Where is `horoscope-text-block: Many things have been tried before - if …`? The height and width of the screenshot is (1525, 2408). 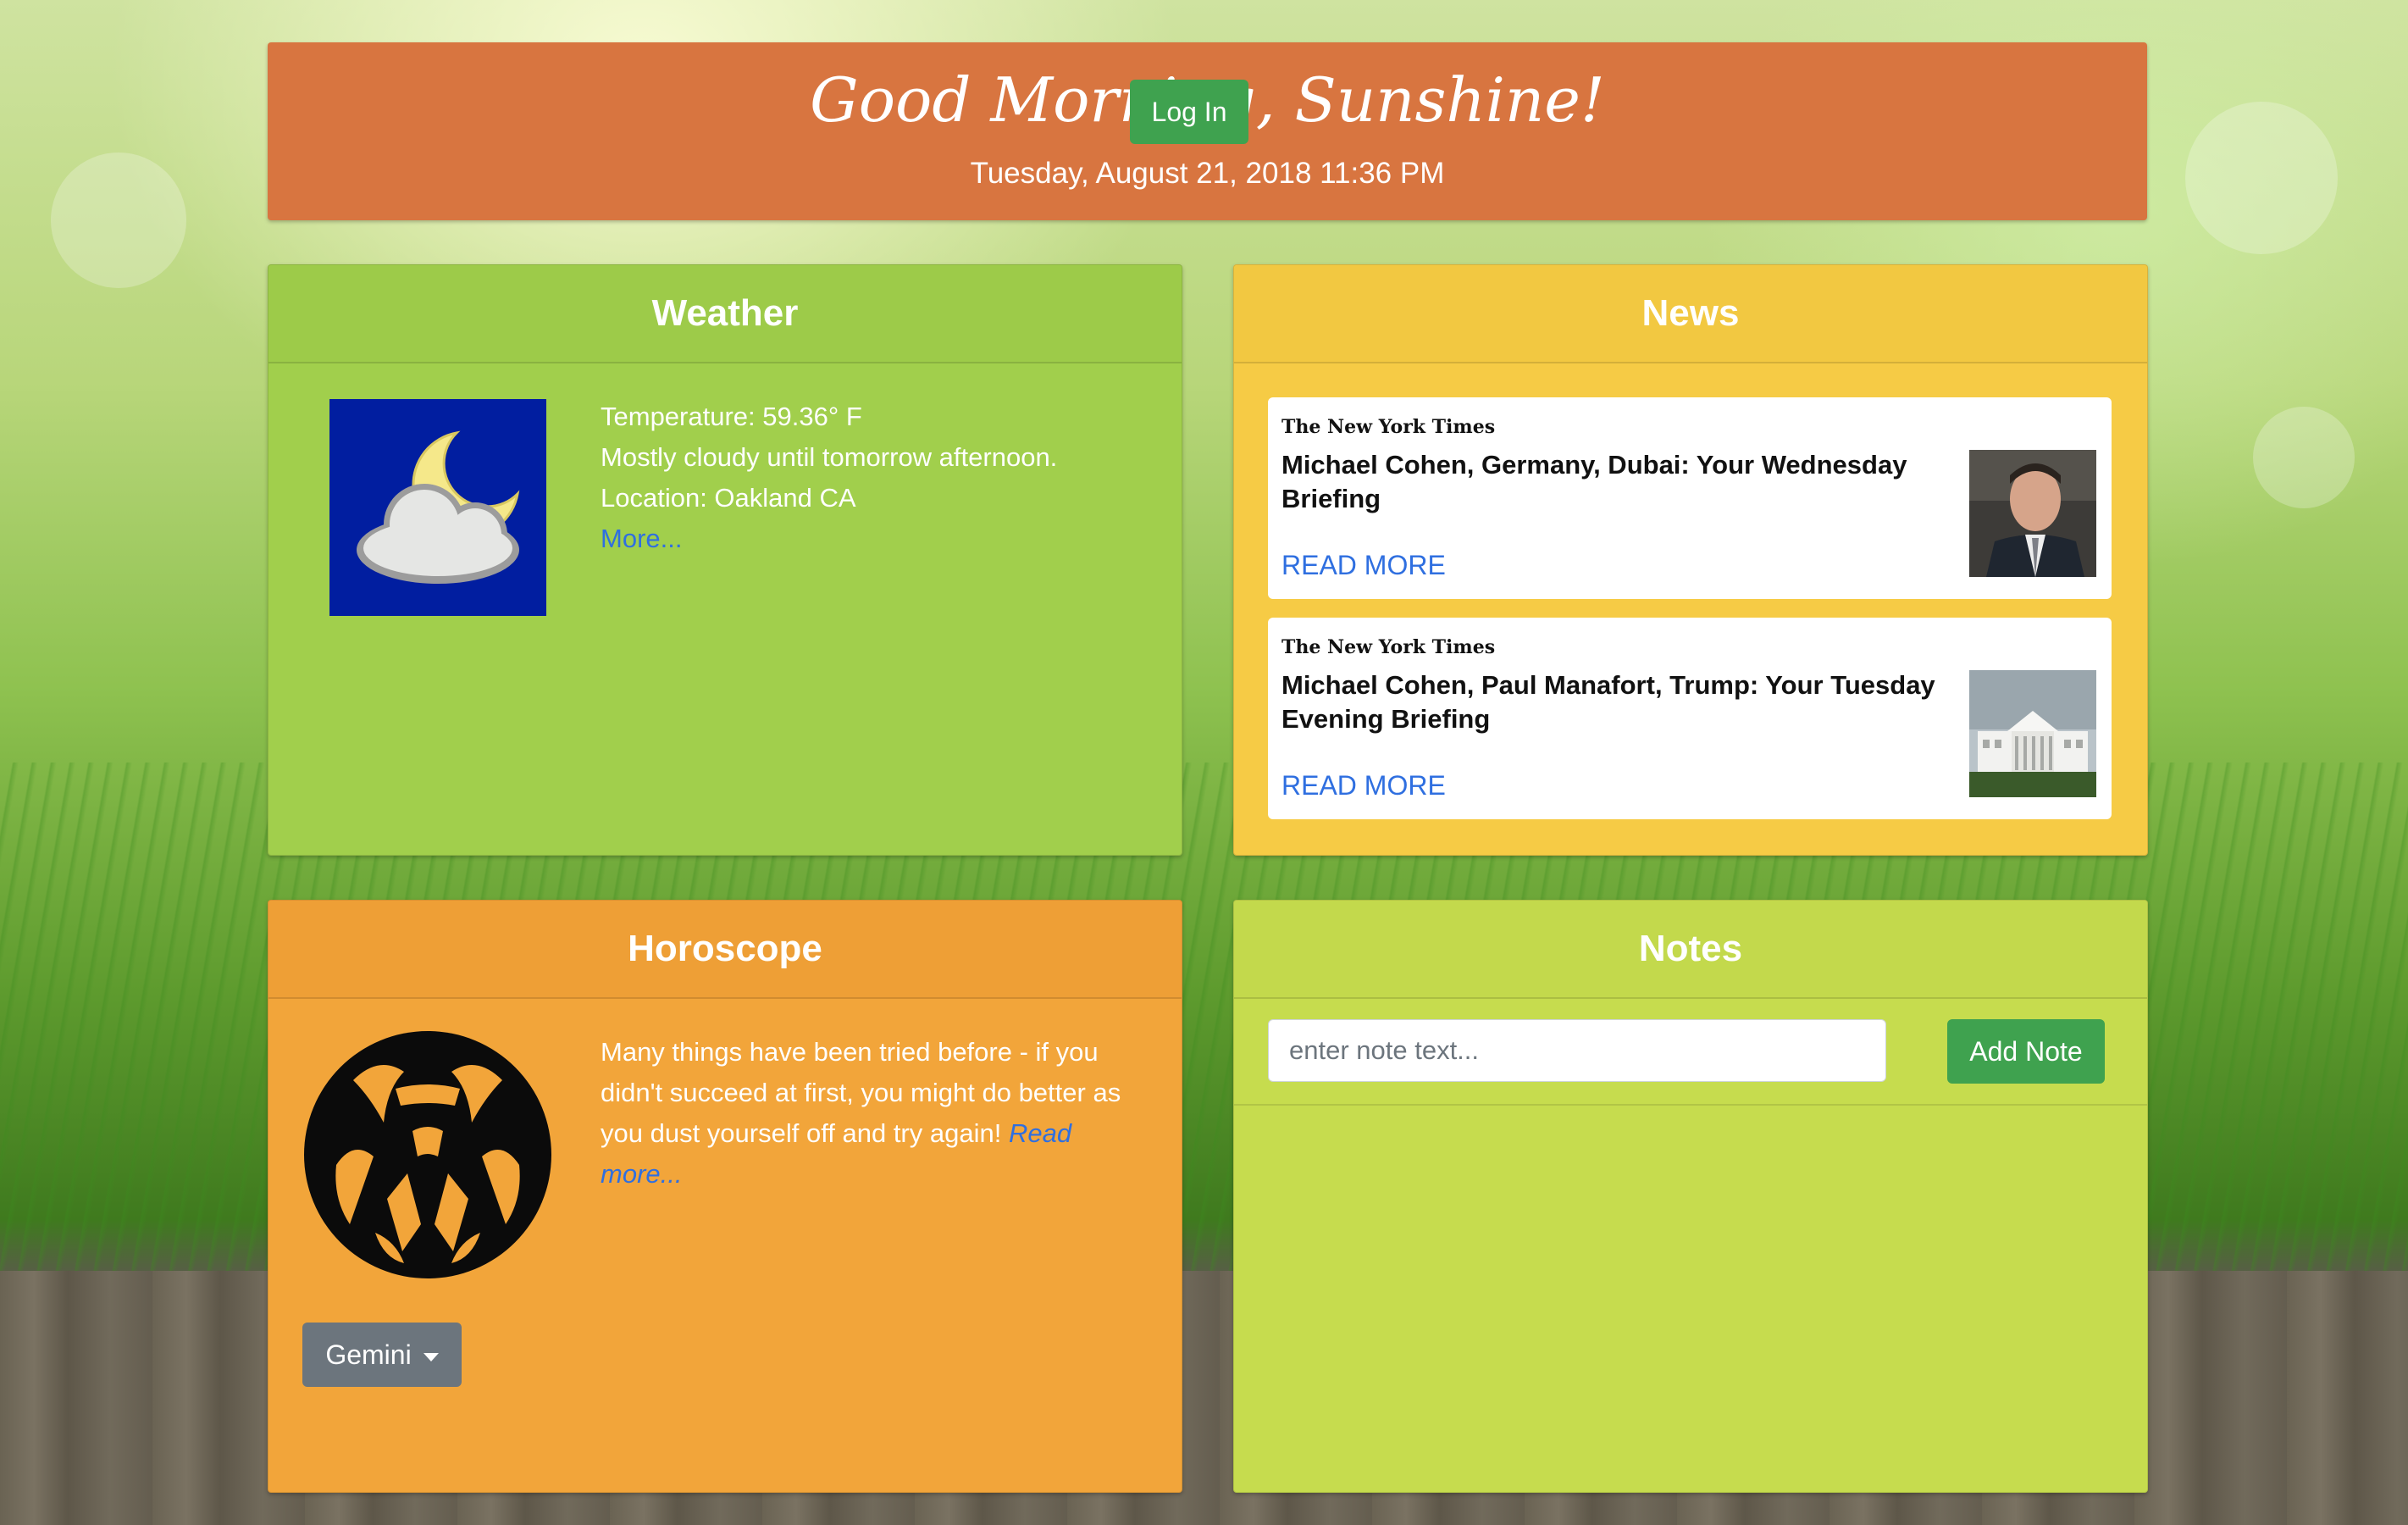
horoscope-text-block: Many things have been tried before - if … is located at coordinates (872, 1113).